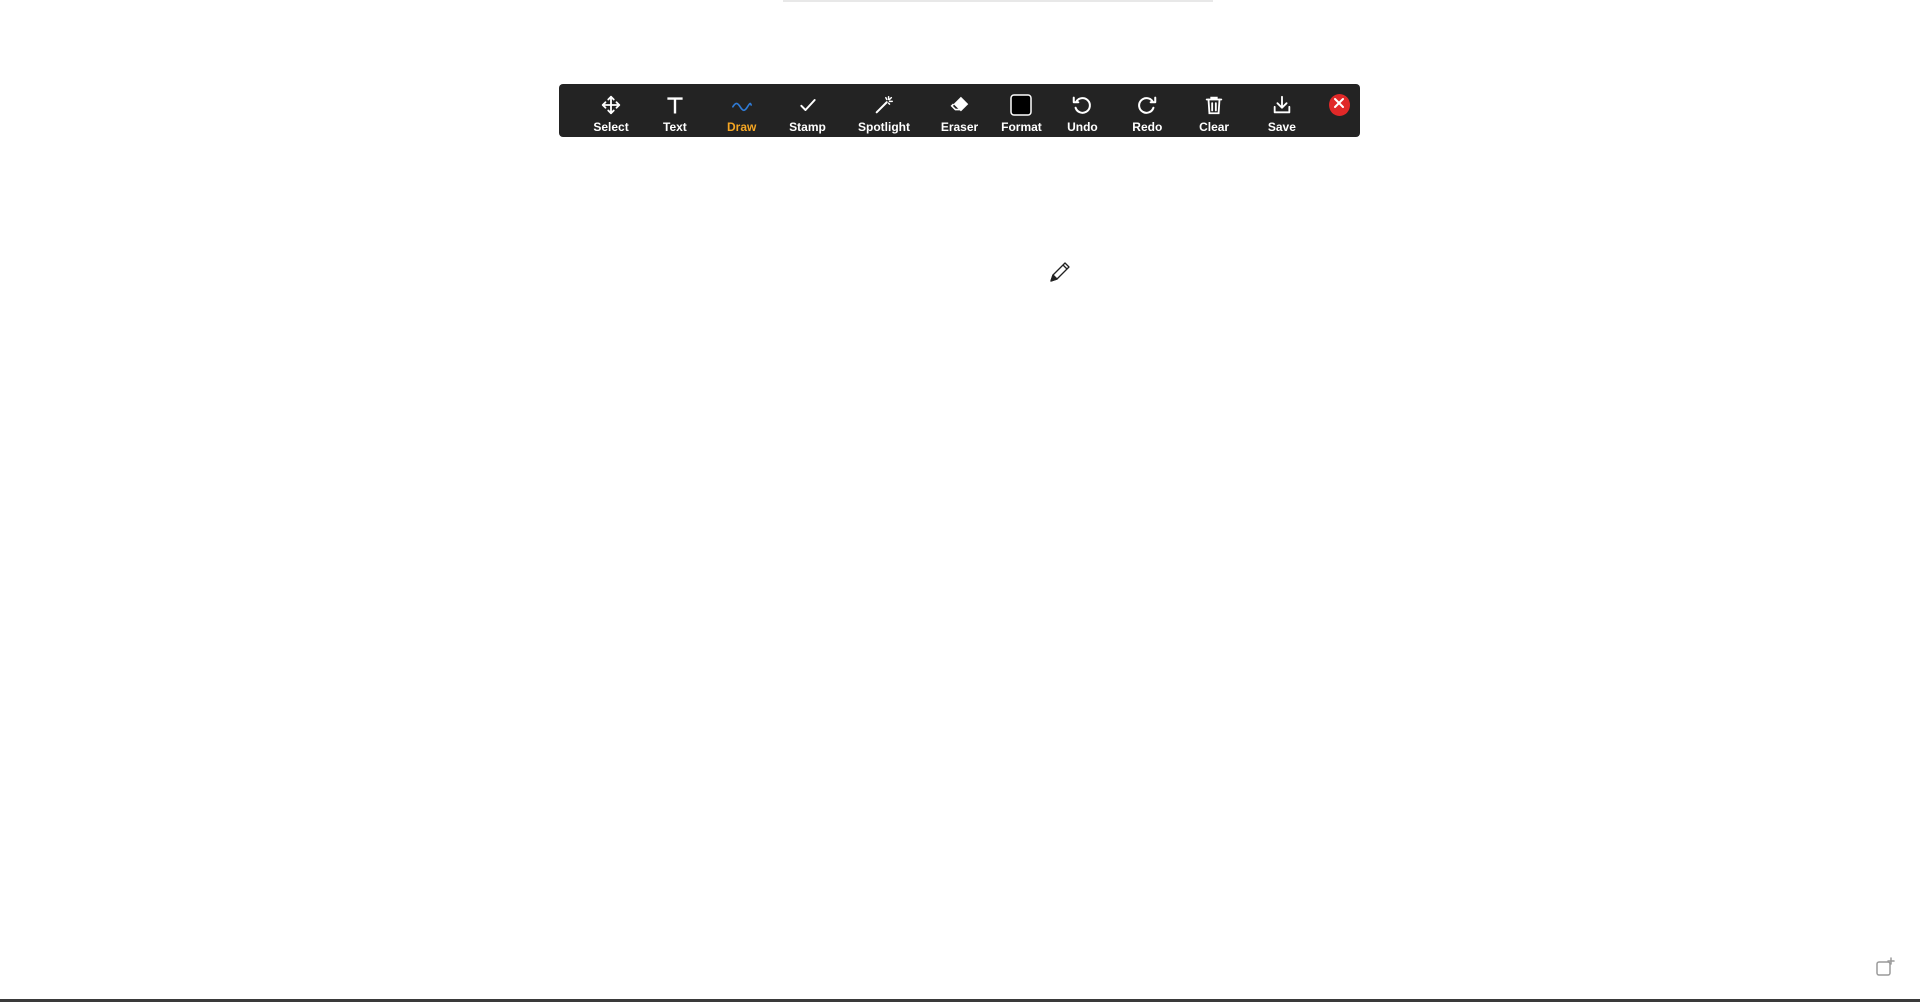  I want to click on text-t-icon, so click(675, 105).